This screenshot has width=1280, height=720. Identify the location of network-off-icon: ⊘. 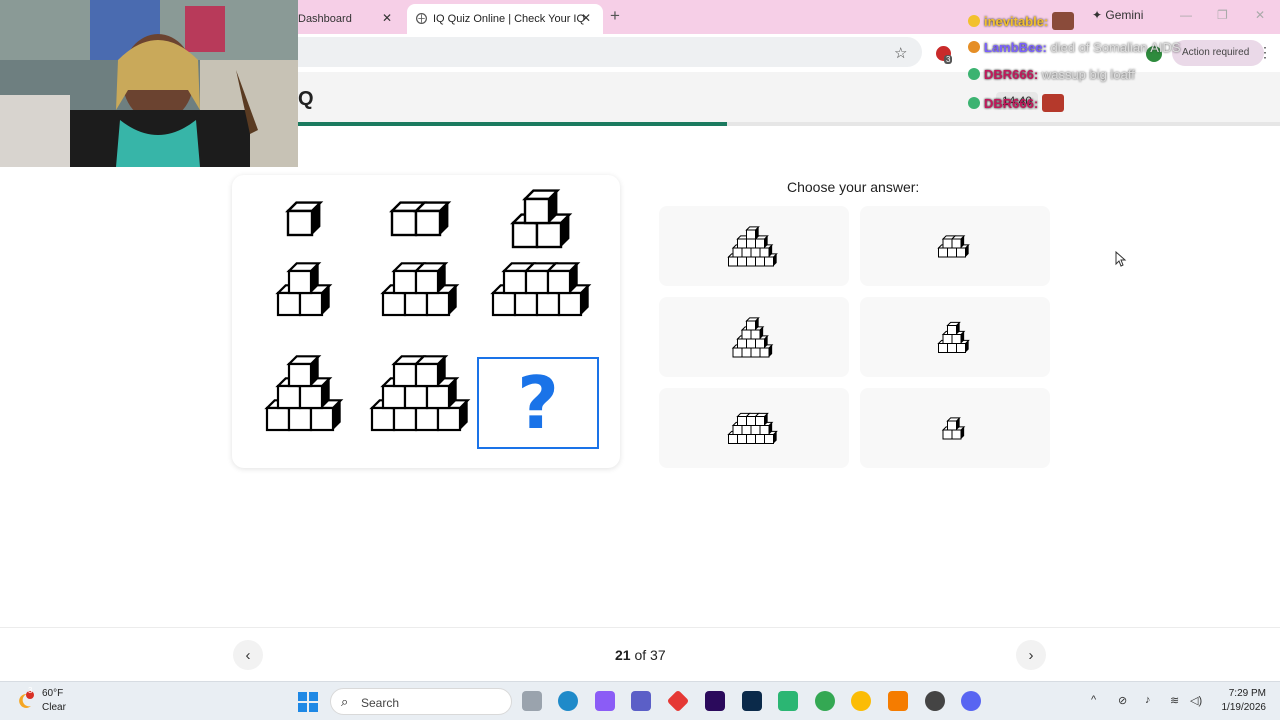
(1122, 700).